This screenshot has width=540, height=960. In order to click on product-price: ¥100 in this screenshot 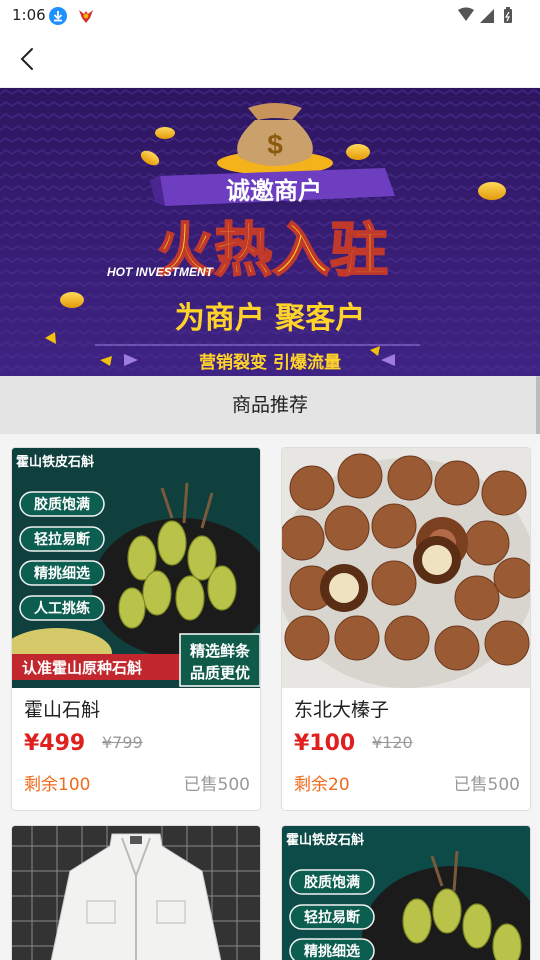, I will do `click(325, 743)`.